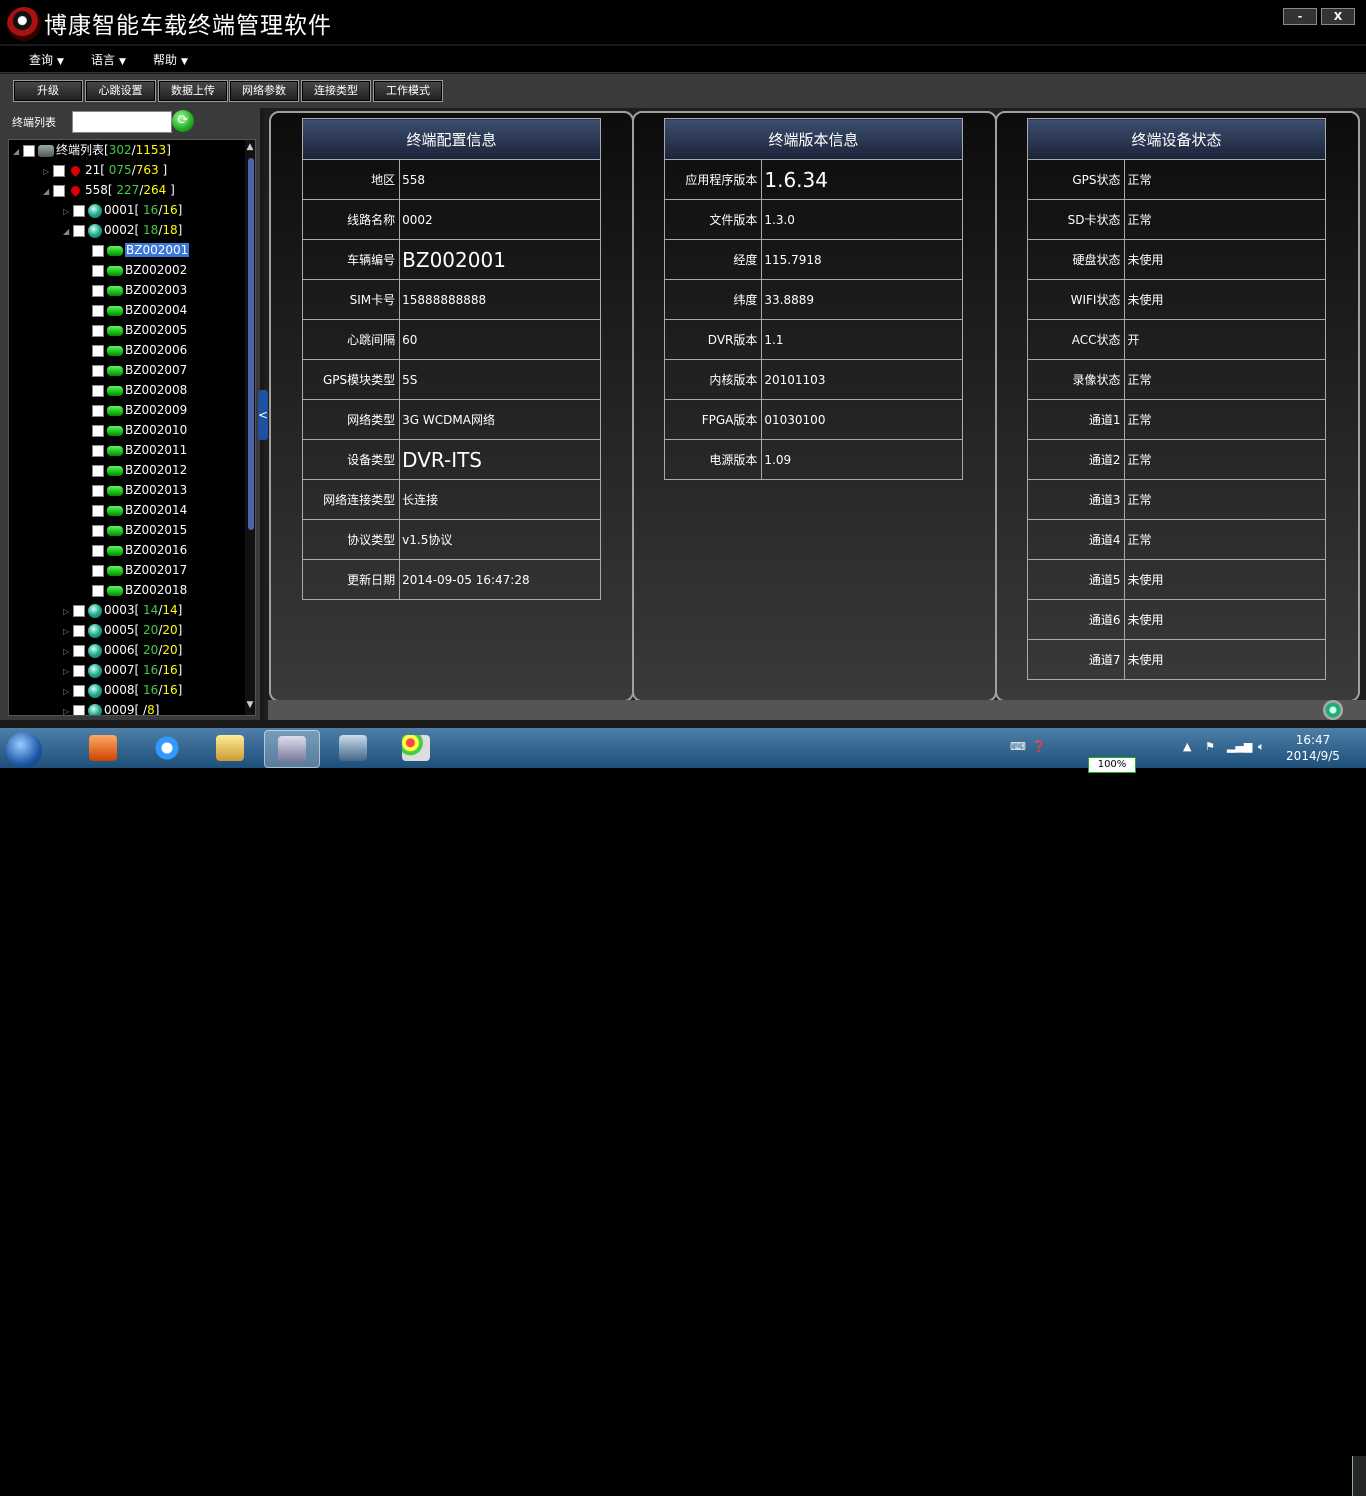  I want to click on network-params-button: 网络参数, so click(264, 91).